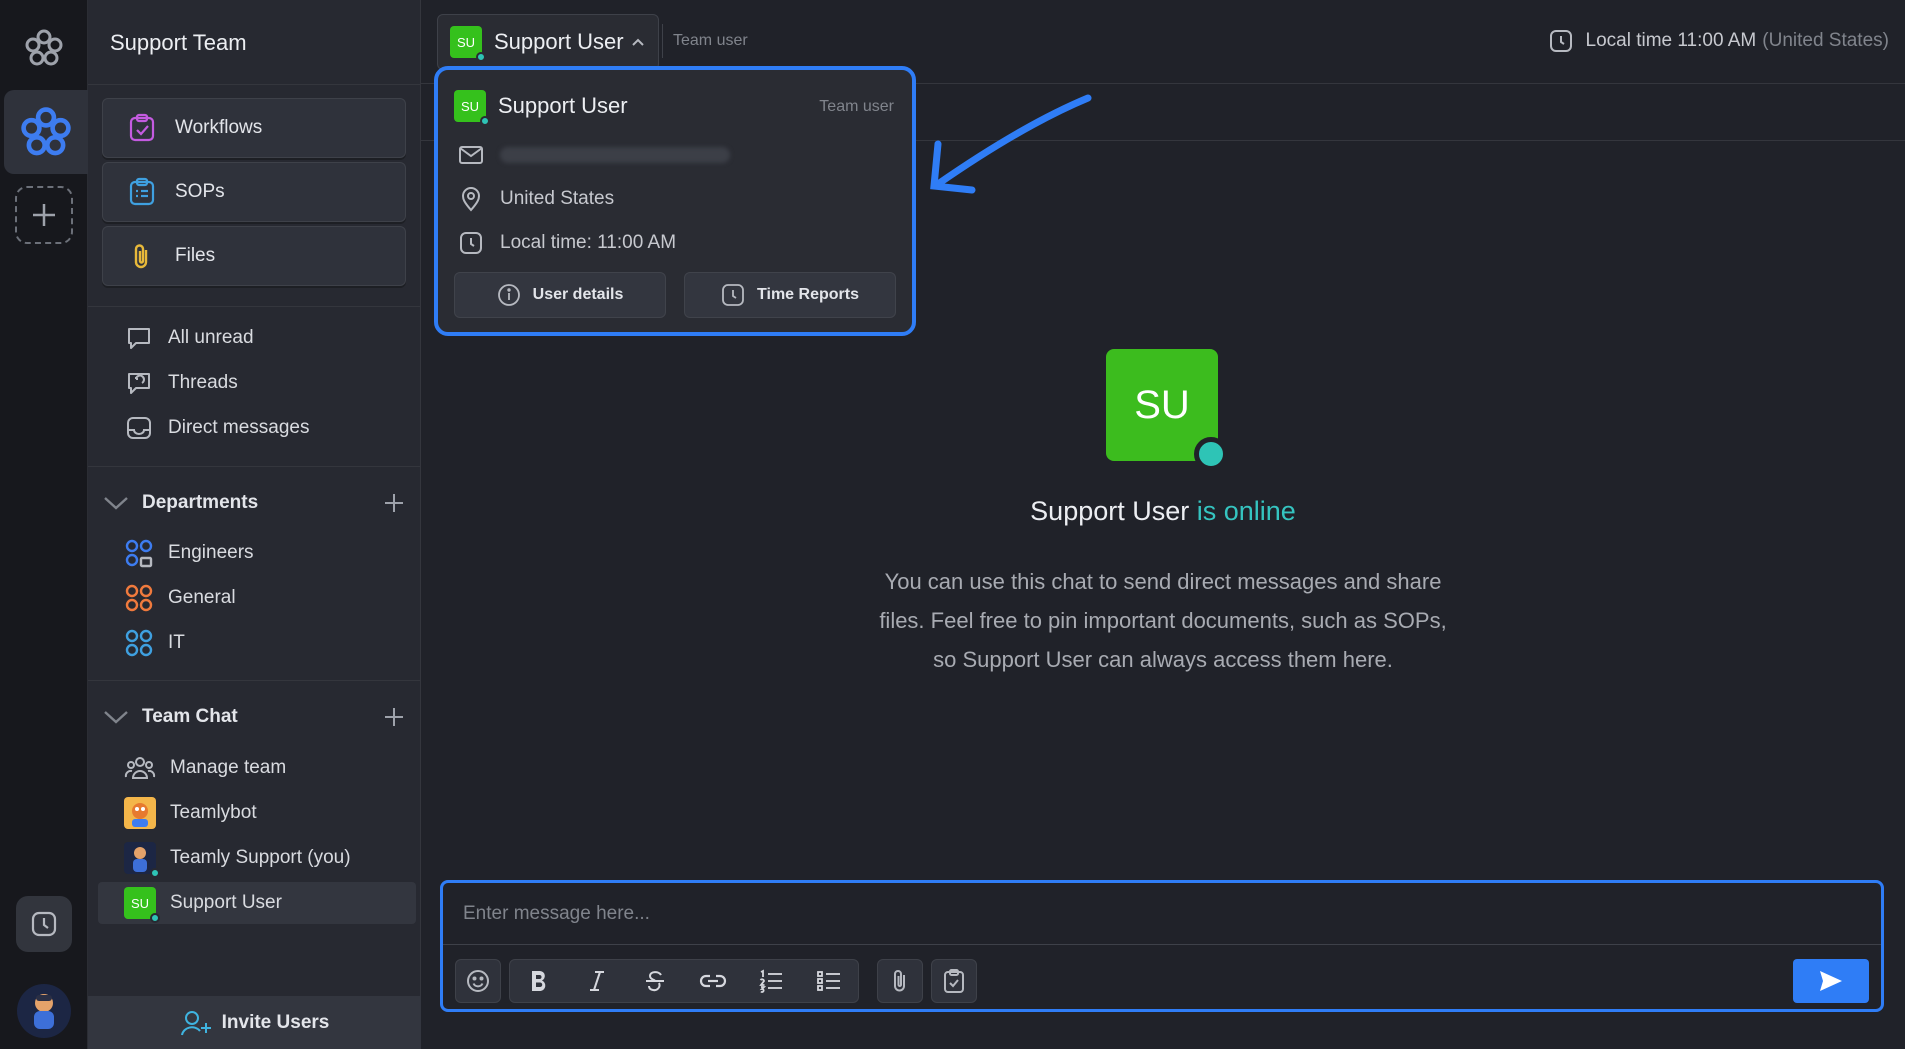 Image resolution: width=1905 pixels, height=1049 pixels. What do you see at coordinates (154, 643) in the screenshot?
I see `department-it: IT` at bounding box center [154, 643].